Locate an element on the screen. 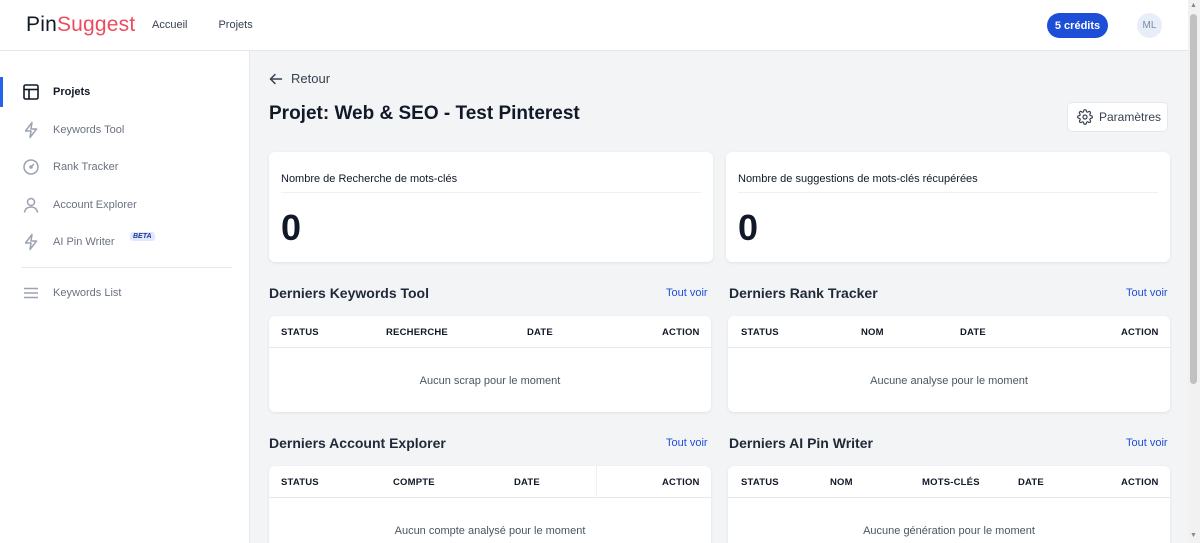 The width and height of the screenshot is (1200, 543). settings-button: Paramètres is located at coordinates (1117, 117).